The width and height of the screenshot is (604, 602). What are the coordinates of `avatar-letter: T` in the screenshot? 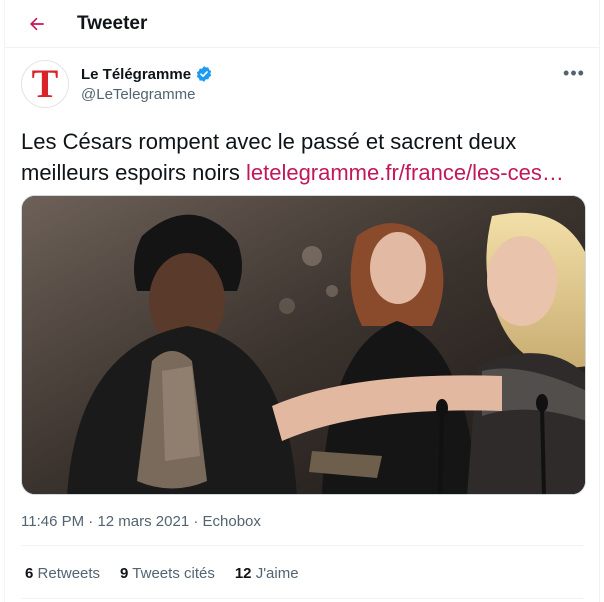 It's located at (45, 83).